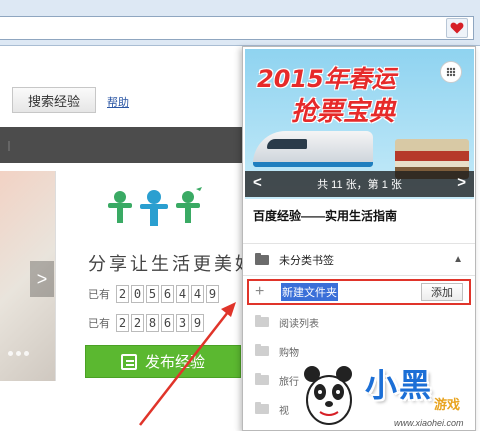 Image resolution: width=480 pixels, height=431 pixels. What do you see at coordinates (128, 361) in the screenshot?
I see `edit-icon` at bounding box center [128, 361].